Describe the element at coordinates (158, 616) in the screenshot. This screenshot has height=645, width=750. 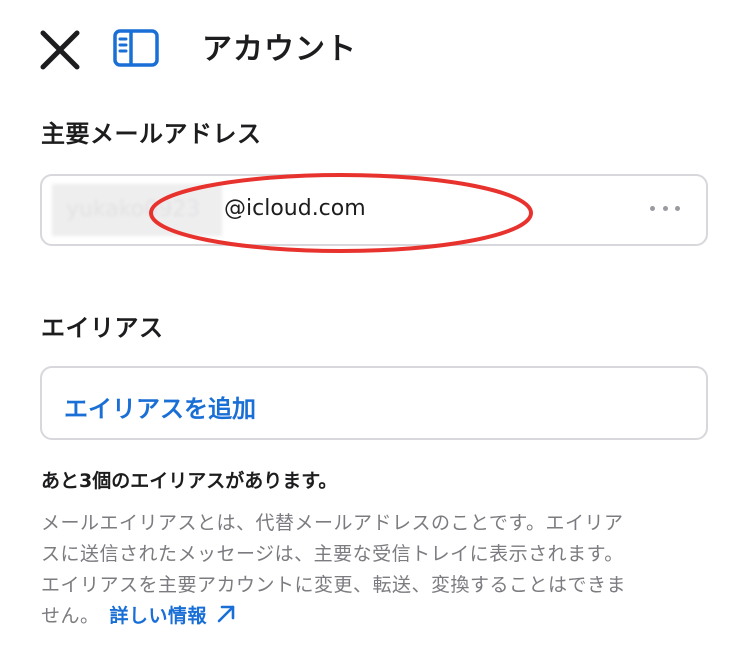
I see `more-info-label: 詳しい情報` at that location.